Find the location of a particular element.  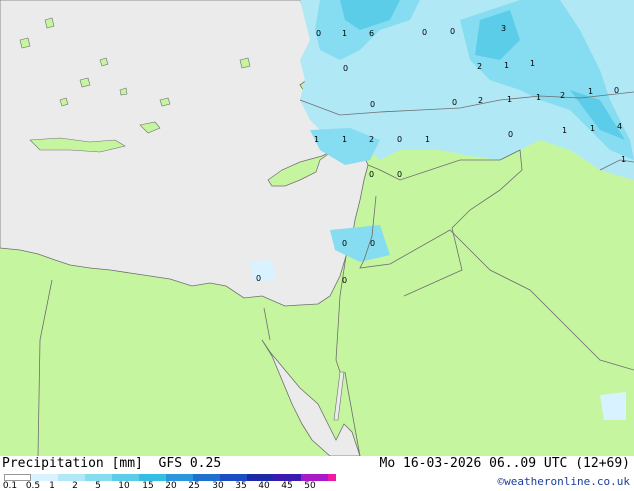

map-label: 6 is located at coordinates (371, 33).